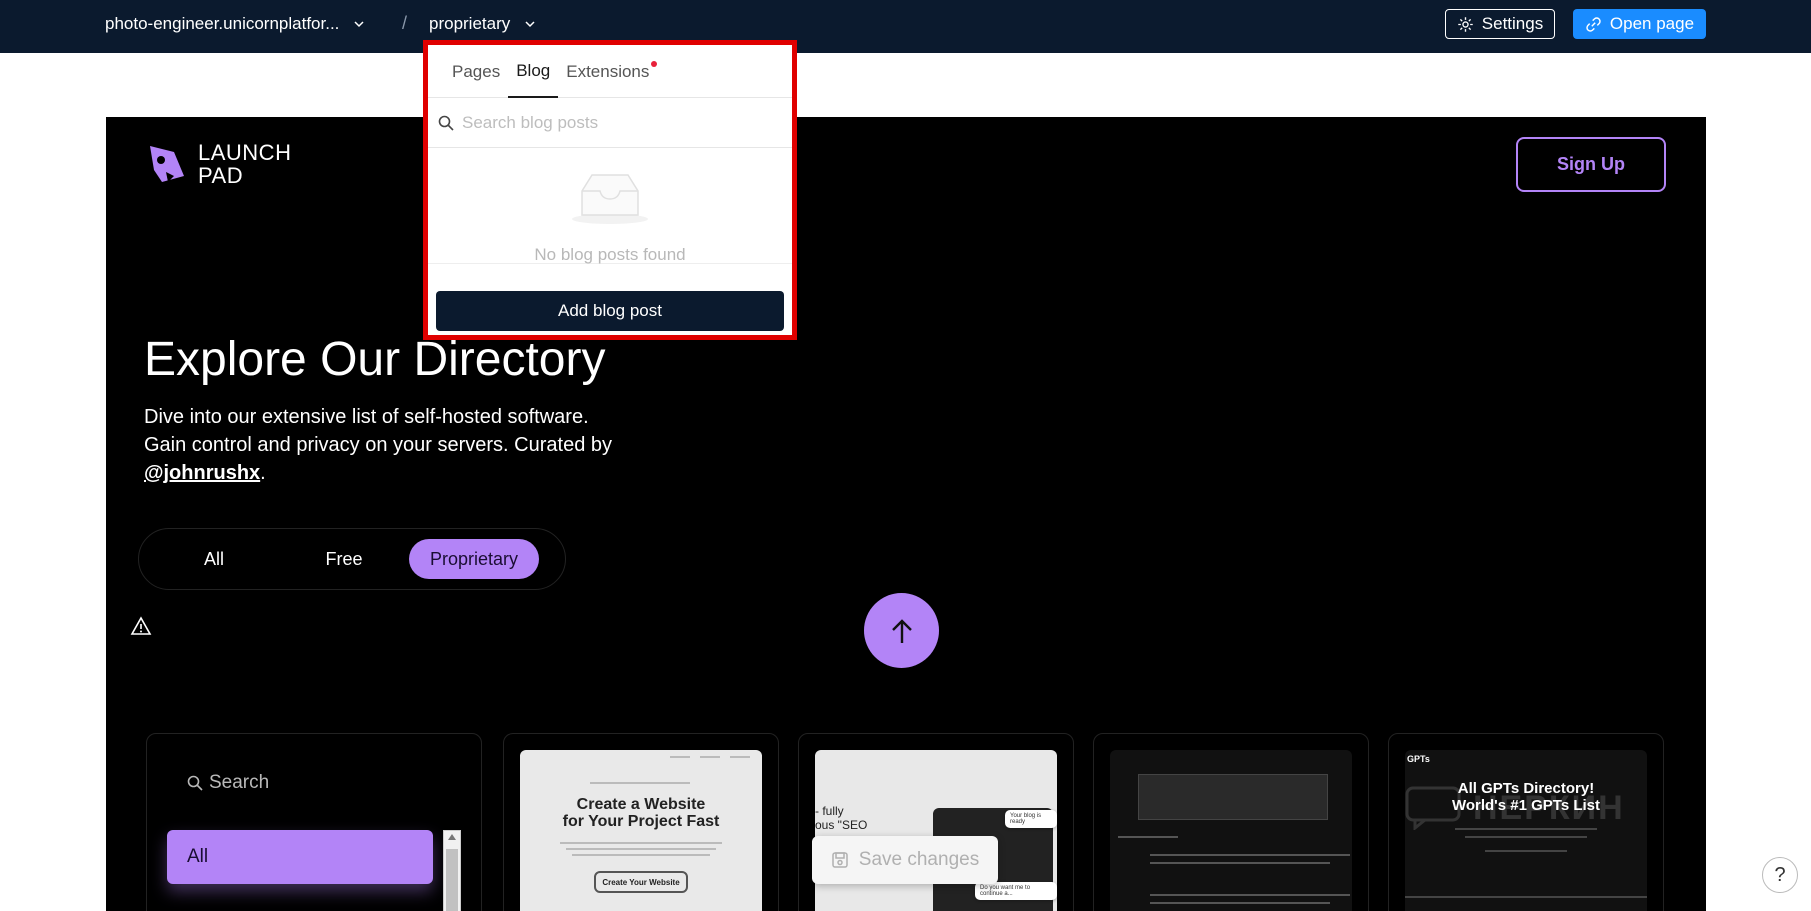 The width and height of the screenshot is (1811, 911). Describe the element at coordinates (1465, 24) in the screenshot. I see `gear-icon` at that location.